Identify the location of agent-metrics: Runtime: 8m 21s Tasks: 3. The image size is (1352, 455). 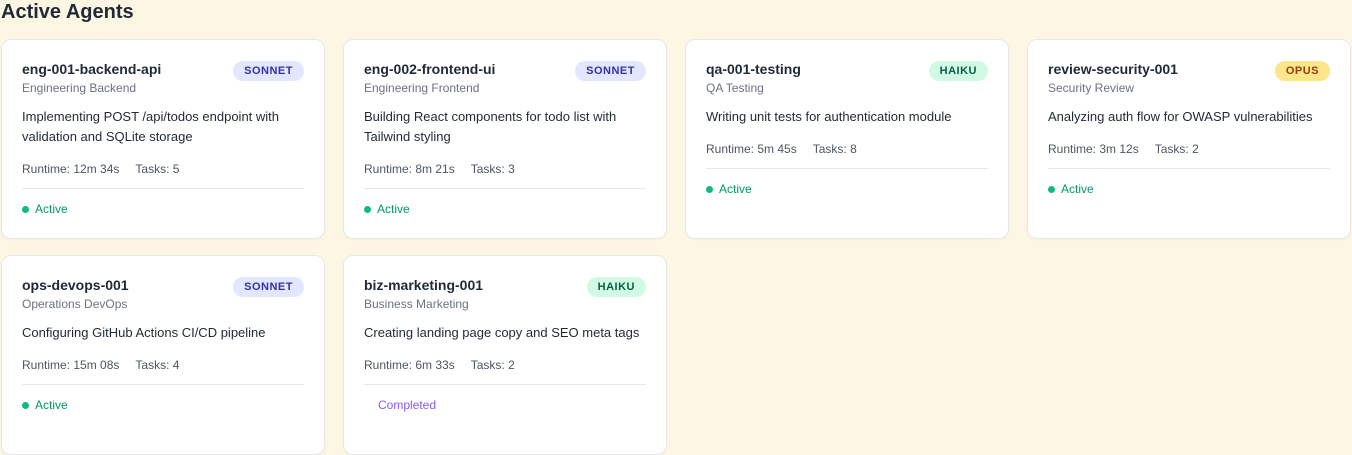
(505, 169).